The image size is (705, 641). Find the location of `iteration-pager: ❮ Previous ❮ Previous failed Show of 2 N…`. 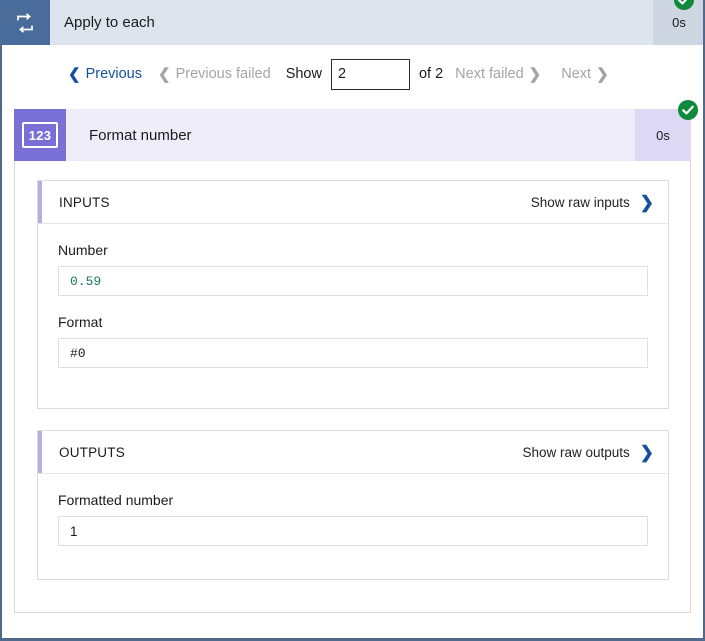

iteration-pager: ❮ Previous ❮ Previous failed Show of 2 N… is located at coordinates (352, 74).